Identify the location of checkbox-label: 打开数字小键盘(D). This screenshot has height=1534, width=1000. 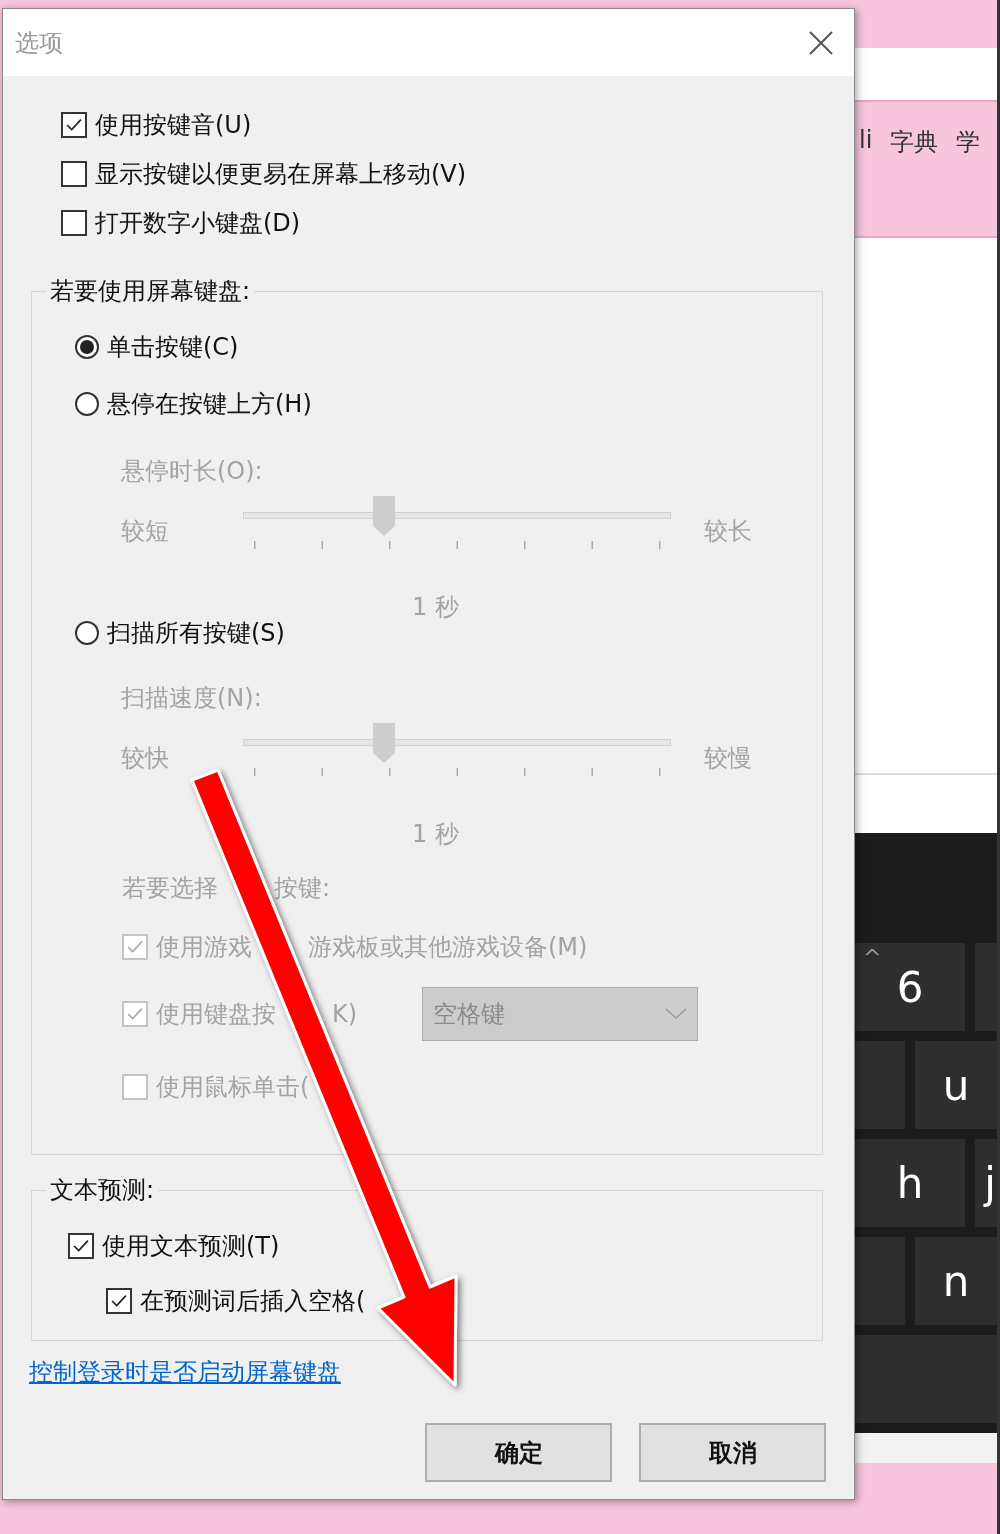
(198, 223).